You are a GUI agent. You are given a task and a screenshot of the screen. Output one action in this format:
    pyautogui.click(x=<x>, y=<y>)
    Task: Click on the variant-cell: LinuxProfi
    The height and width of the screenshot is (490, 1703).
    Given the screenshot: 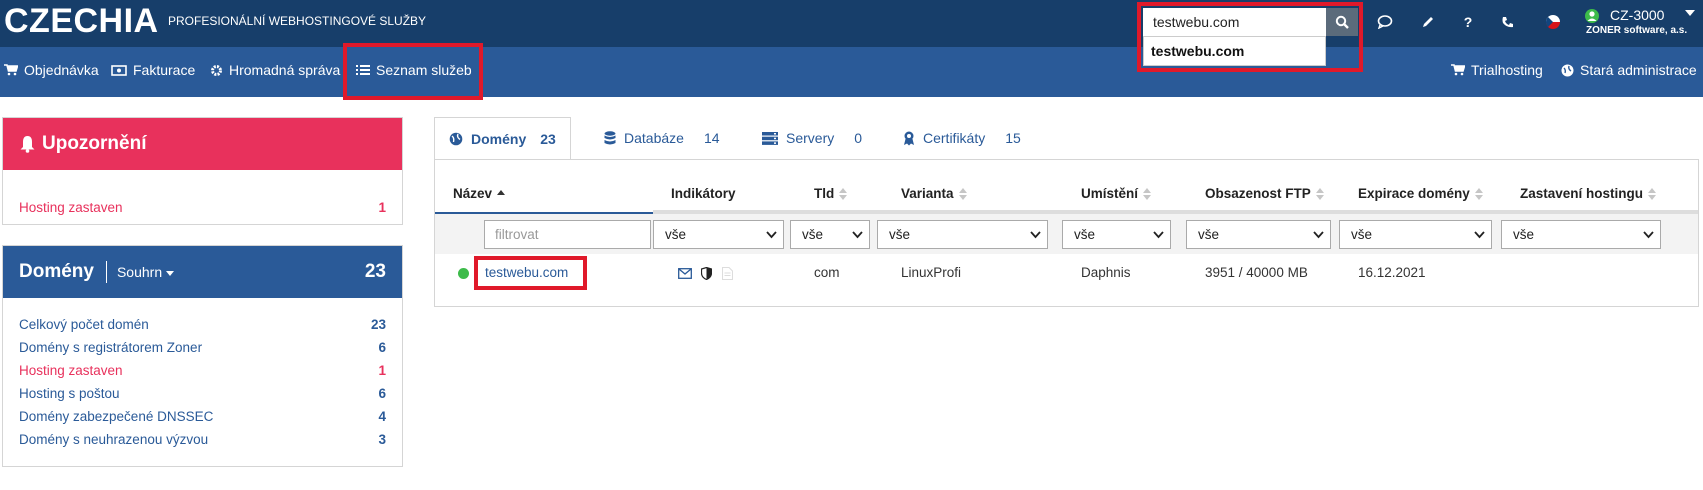 What is the action you would take?
    pyautogui.click(x=931, y=272)
    